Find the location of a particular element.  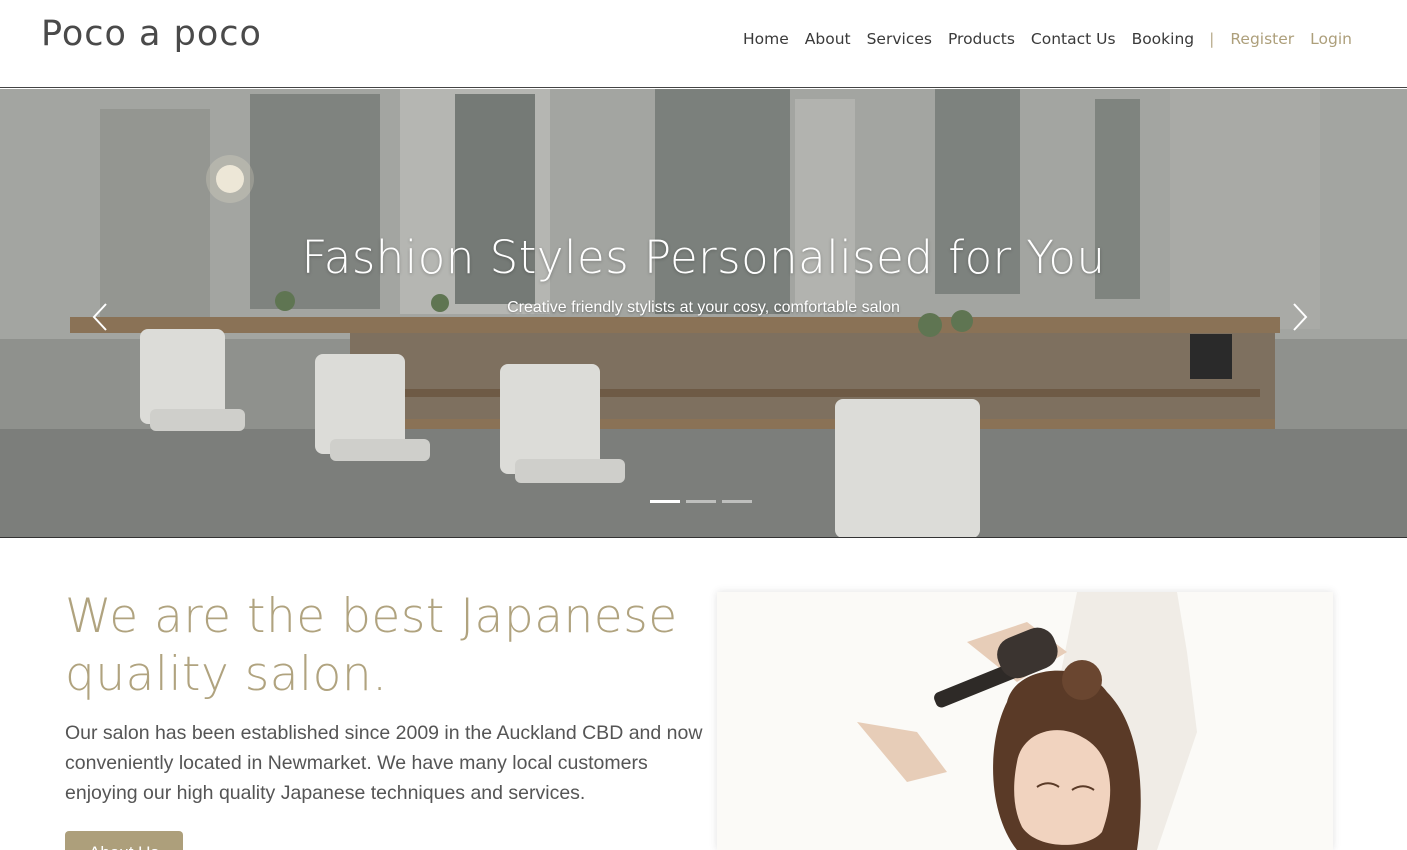

carousel-prev-button is located at coordinates (100, 314).